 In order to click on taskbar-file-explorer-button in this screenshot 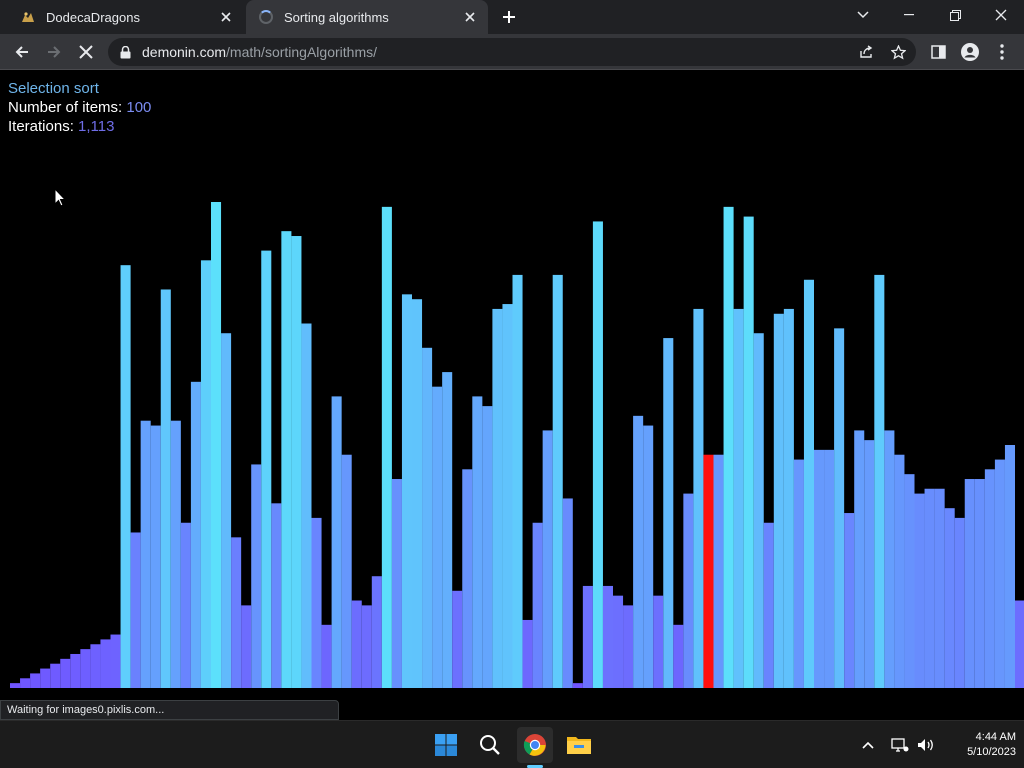, I will do `click(579, 745)`.